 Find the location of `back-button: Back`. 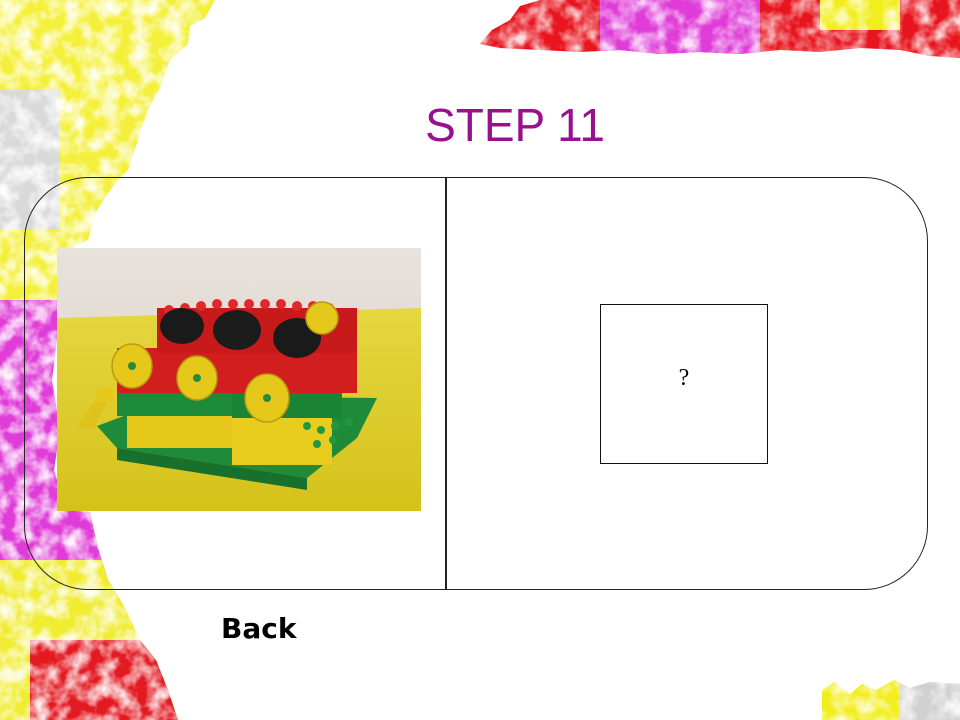

back-button: Back is located at coordinates (258, 628).